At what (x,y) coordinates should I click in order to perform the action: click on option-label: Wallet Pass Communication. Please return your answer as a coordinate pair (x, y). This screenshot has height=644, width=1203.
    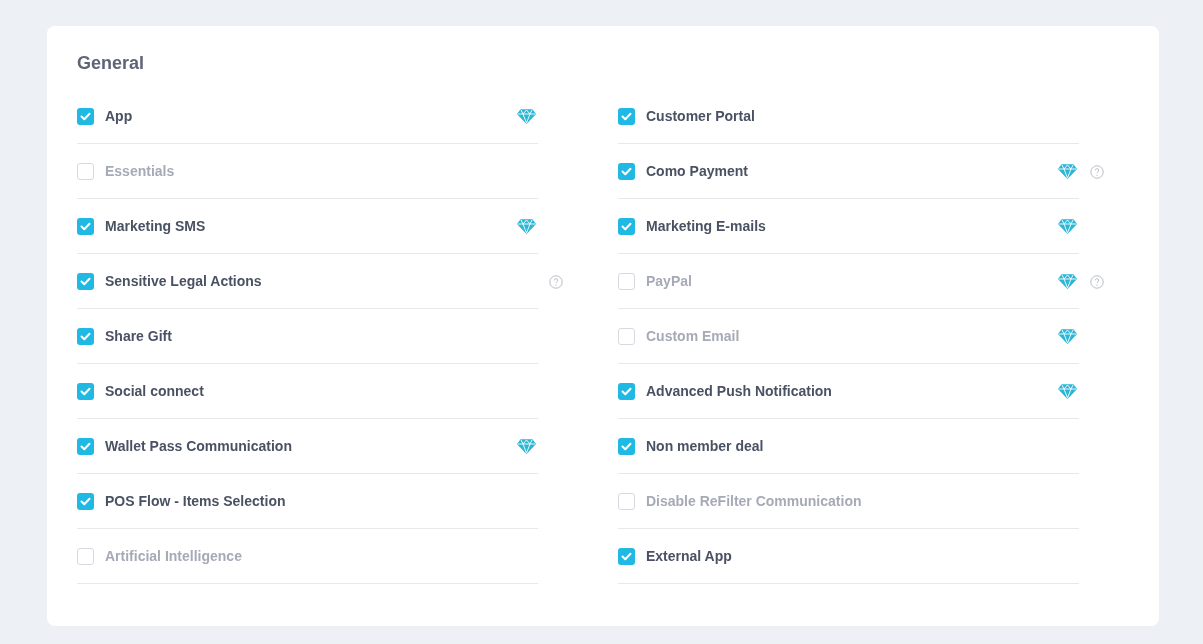
    Looking at the image, I should click on (198, 446).